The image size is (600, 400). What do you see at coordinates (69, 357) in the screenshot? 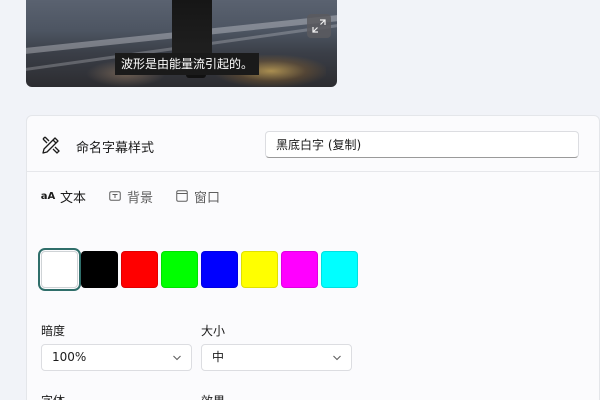
I see `opacity-value: 100%` at bounding box center [69, 357].